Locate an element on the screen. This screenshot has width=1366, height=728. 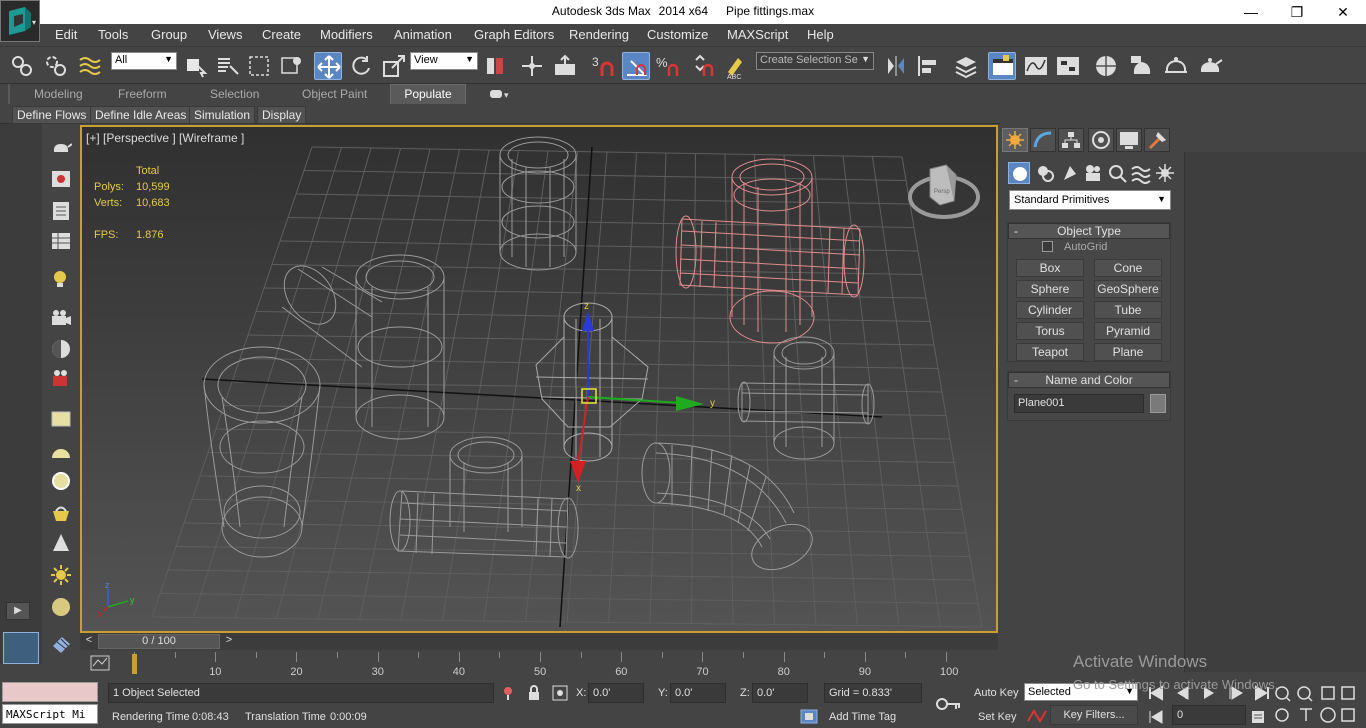
cameras-icon is located at coordinates (1093, 173).